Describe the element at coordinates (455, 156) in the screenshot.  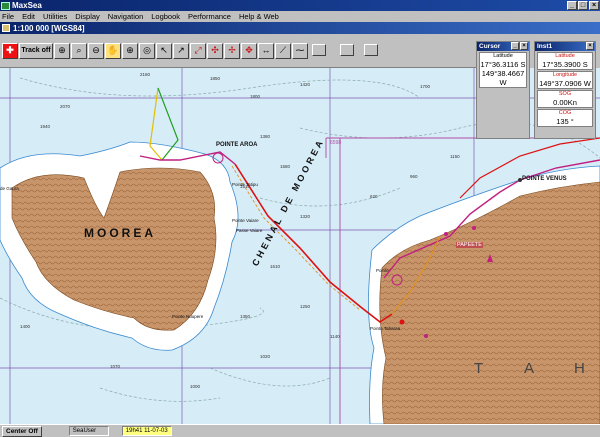
I see `svg-text: 1150` at that location.